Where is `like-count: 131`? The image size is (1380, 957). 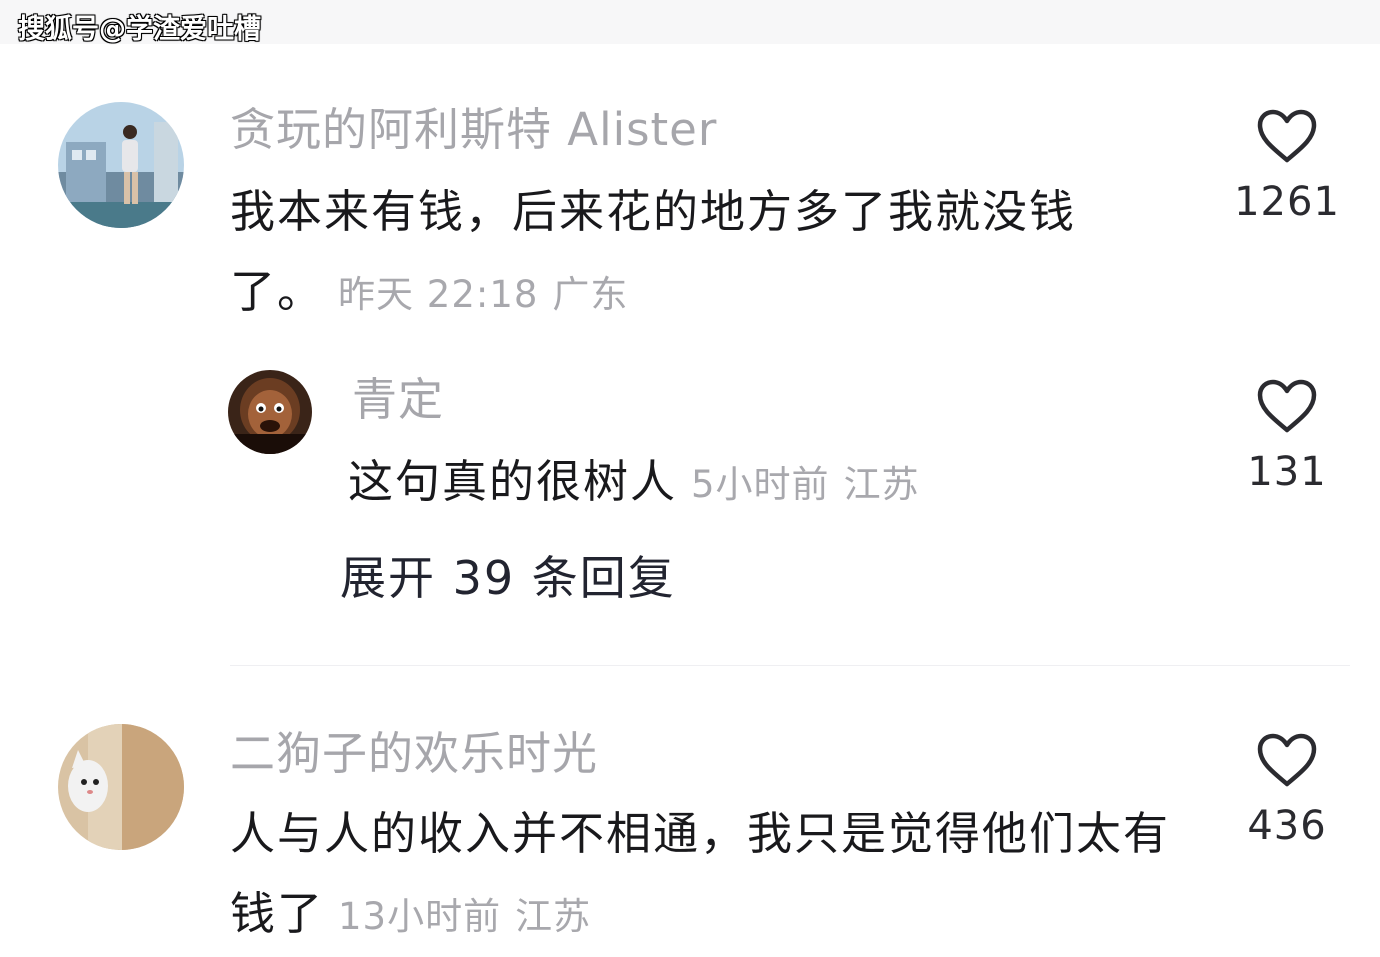
like-count: 131 is located at coordinates (1287, 472).